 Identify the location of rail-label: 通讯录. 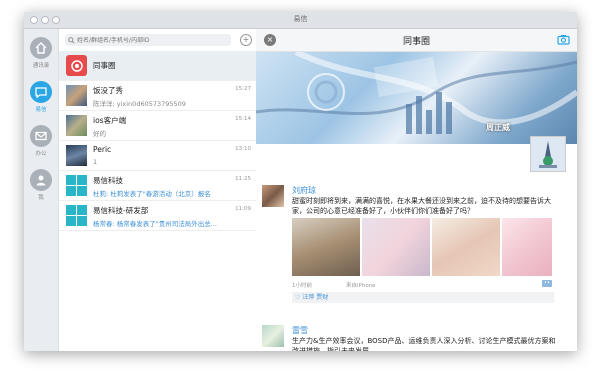
(41, 66).